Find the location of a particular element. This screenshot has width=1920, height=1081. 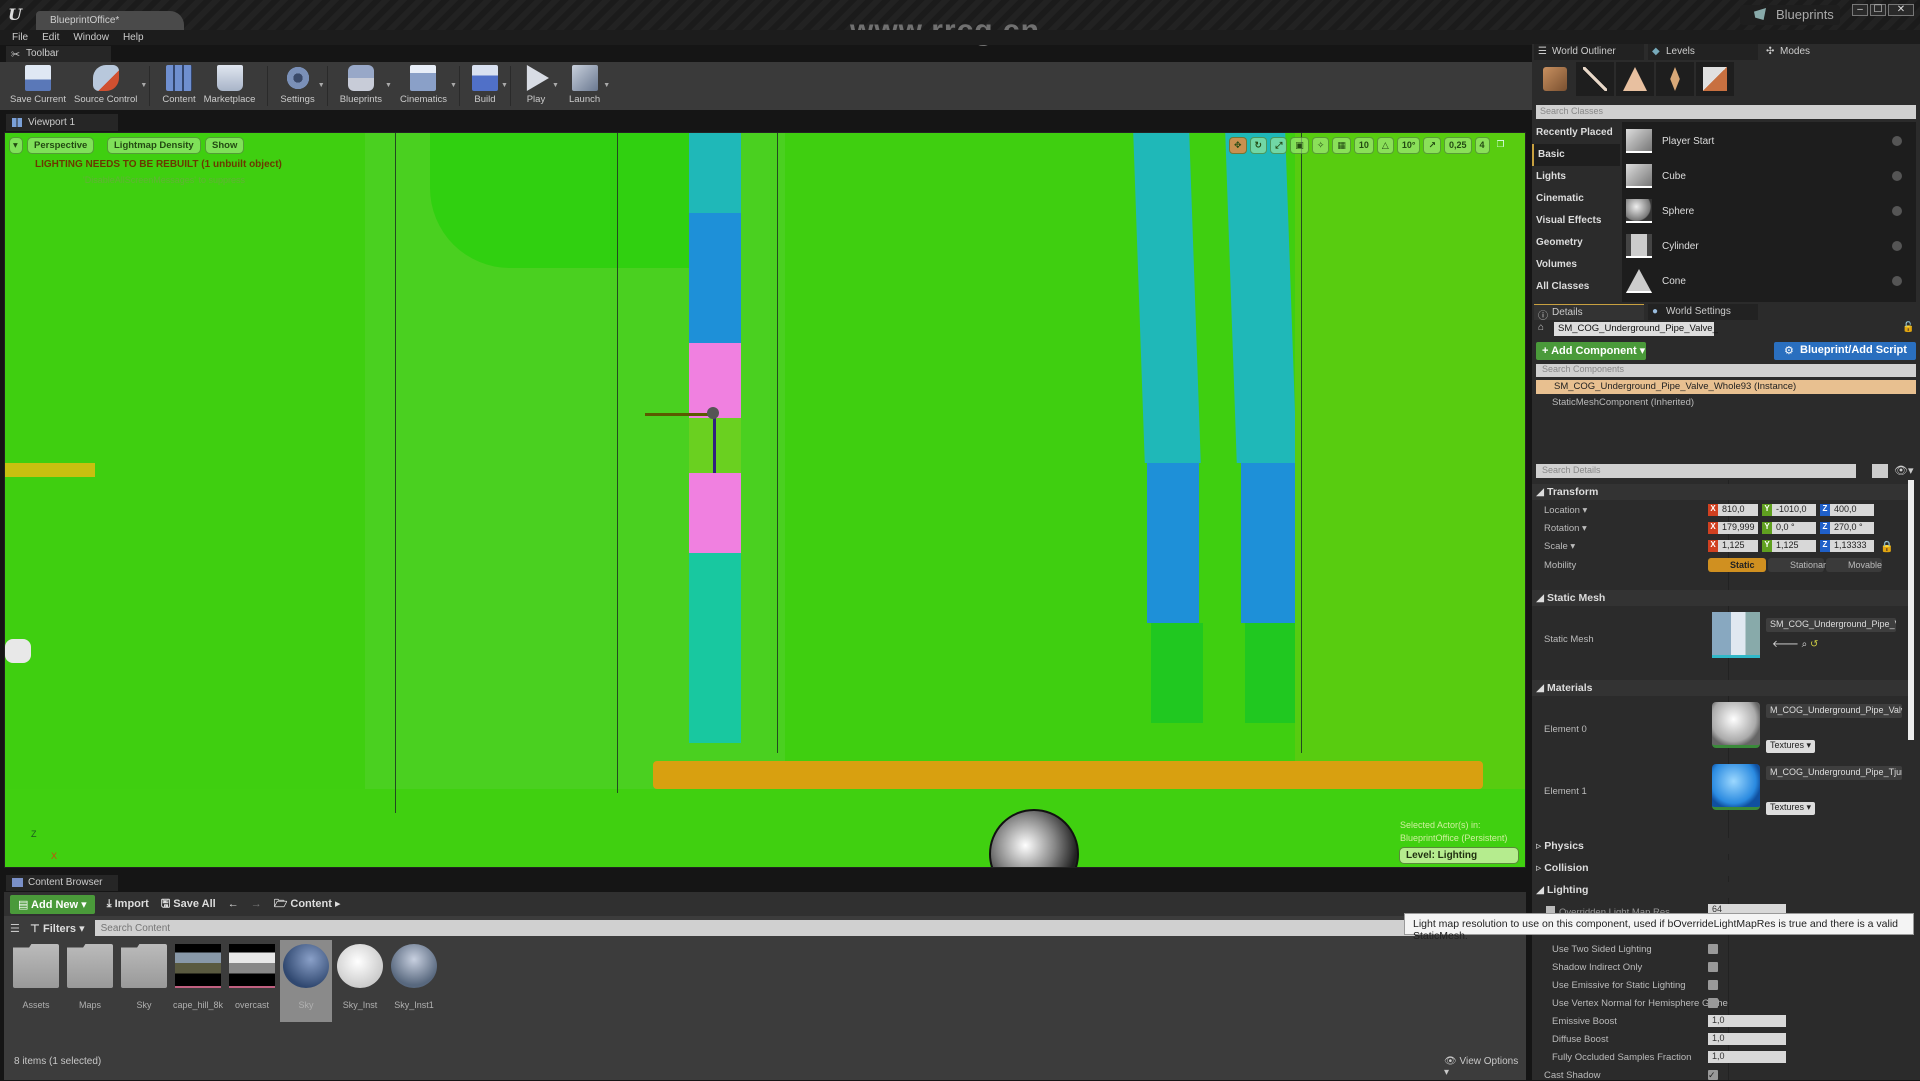

paint-mode-button is located at coordinates (1595, 79).